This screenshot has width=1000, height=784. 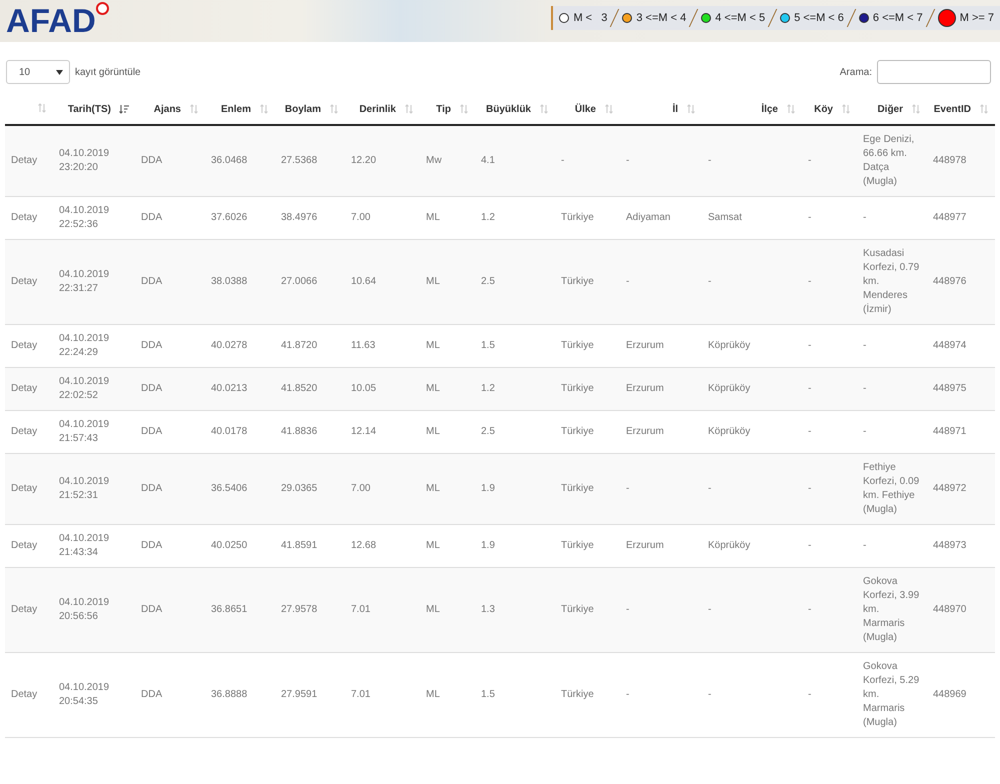 I want to click on table-cell: 04.10.2019 23:20:20, so click(x=84, y=160).